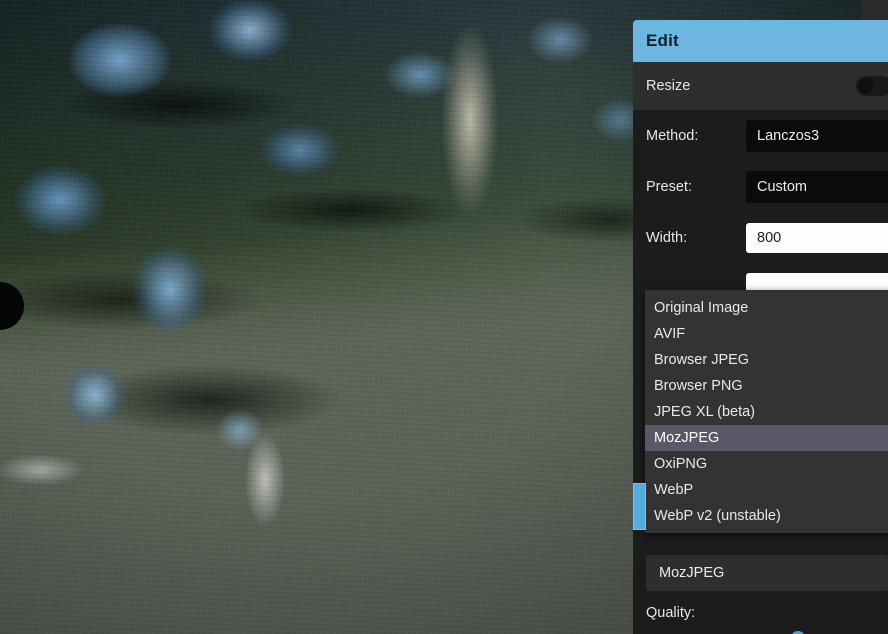 The image size is (888, 634). Describe the element at coordinates (766, 438) in the screenshot. I see `dropdown-option: MozJPEG` at that location.